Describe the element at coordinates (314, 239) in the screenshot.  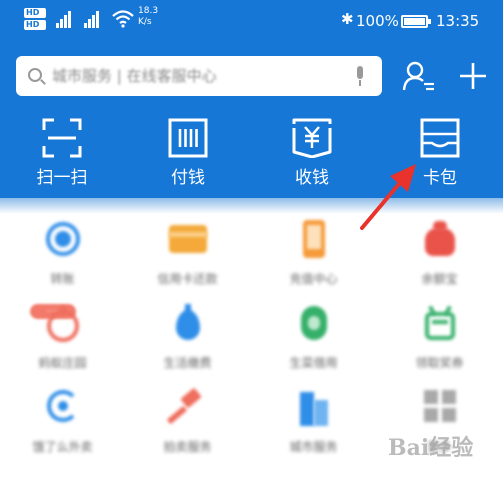
I see `phone-recharge-icon` at that location.